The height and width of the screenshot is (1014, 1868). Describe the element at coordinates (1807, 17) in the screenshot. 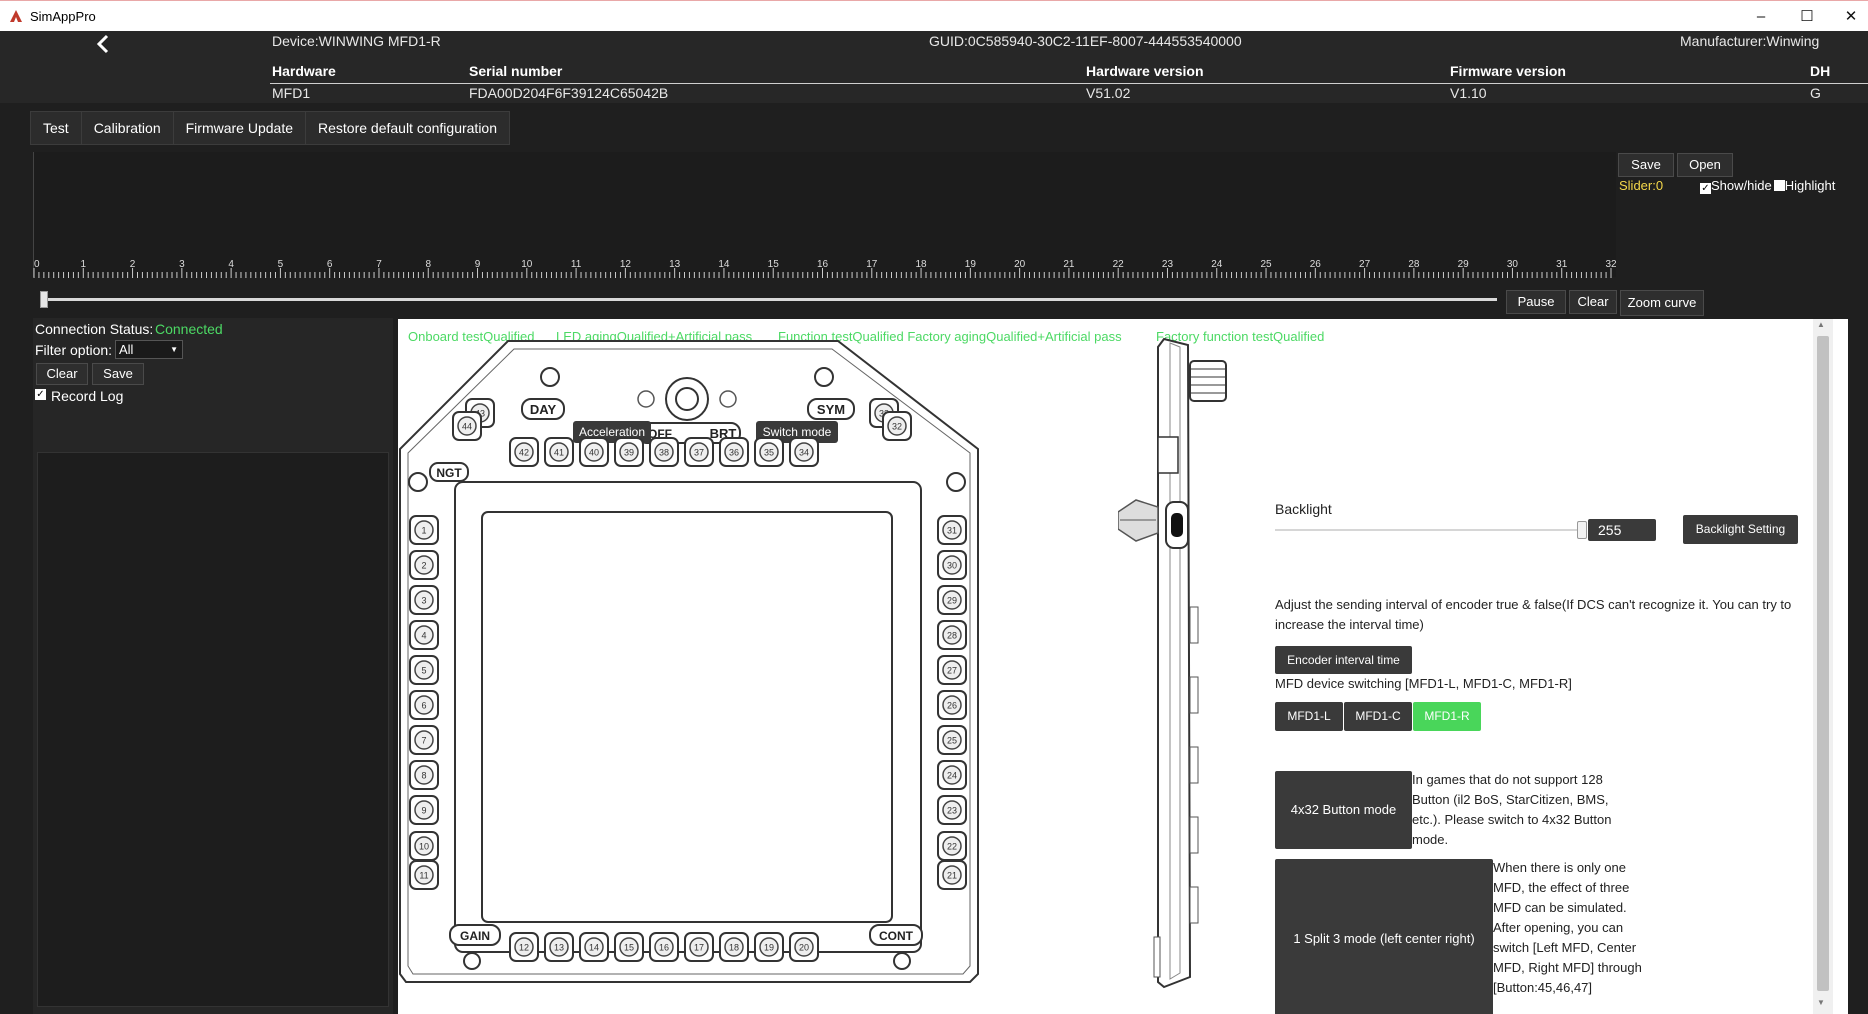

I see `maximize-button: ☐` at that location.